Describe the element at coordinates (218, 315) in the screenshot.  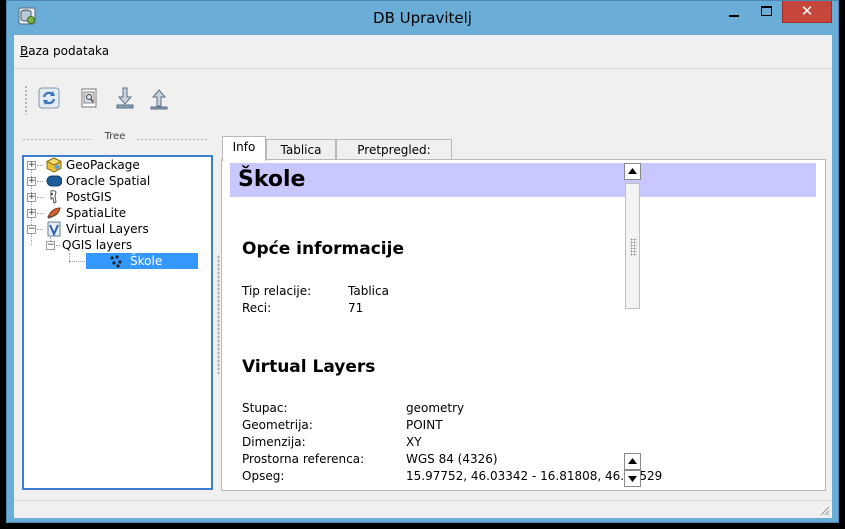
I see `splitter-handle` at that location.